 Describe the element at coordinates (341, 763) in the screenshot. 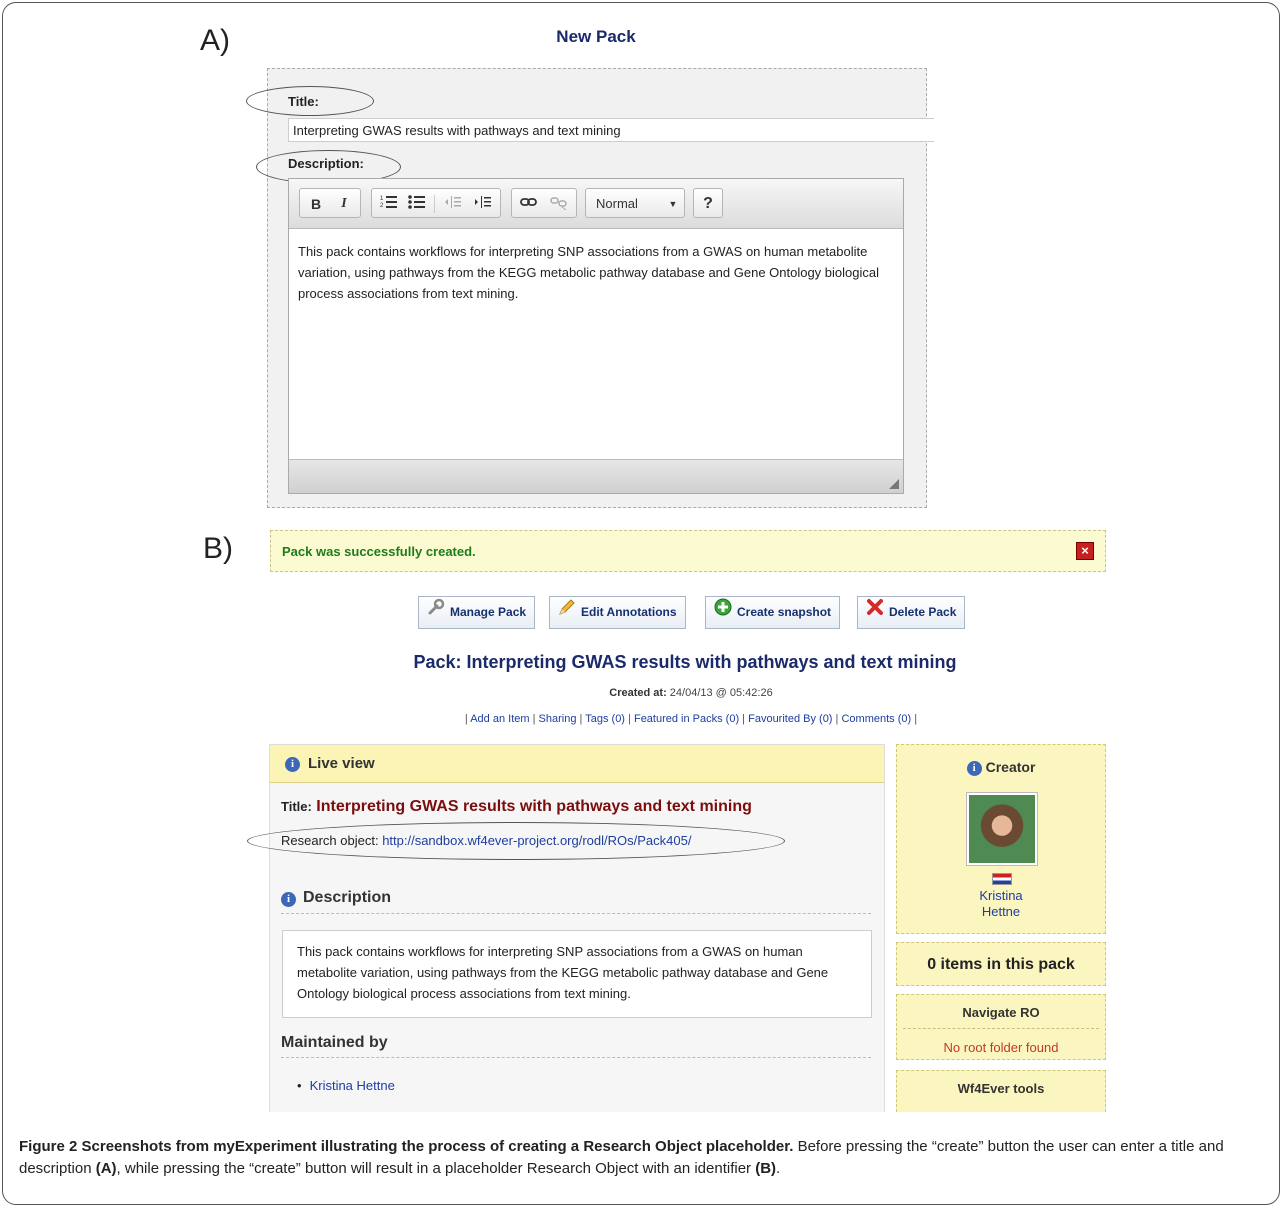

I see `live-view-title: Live view` at that location.